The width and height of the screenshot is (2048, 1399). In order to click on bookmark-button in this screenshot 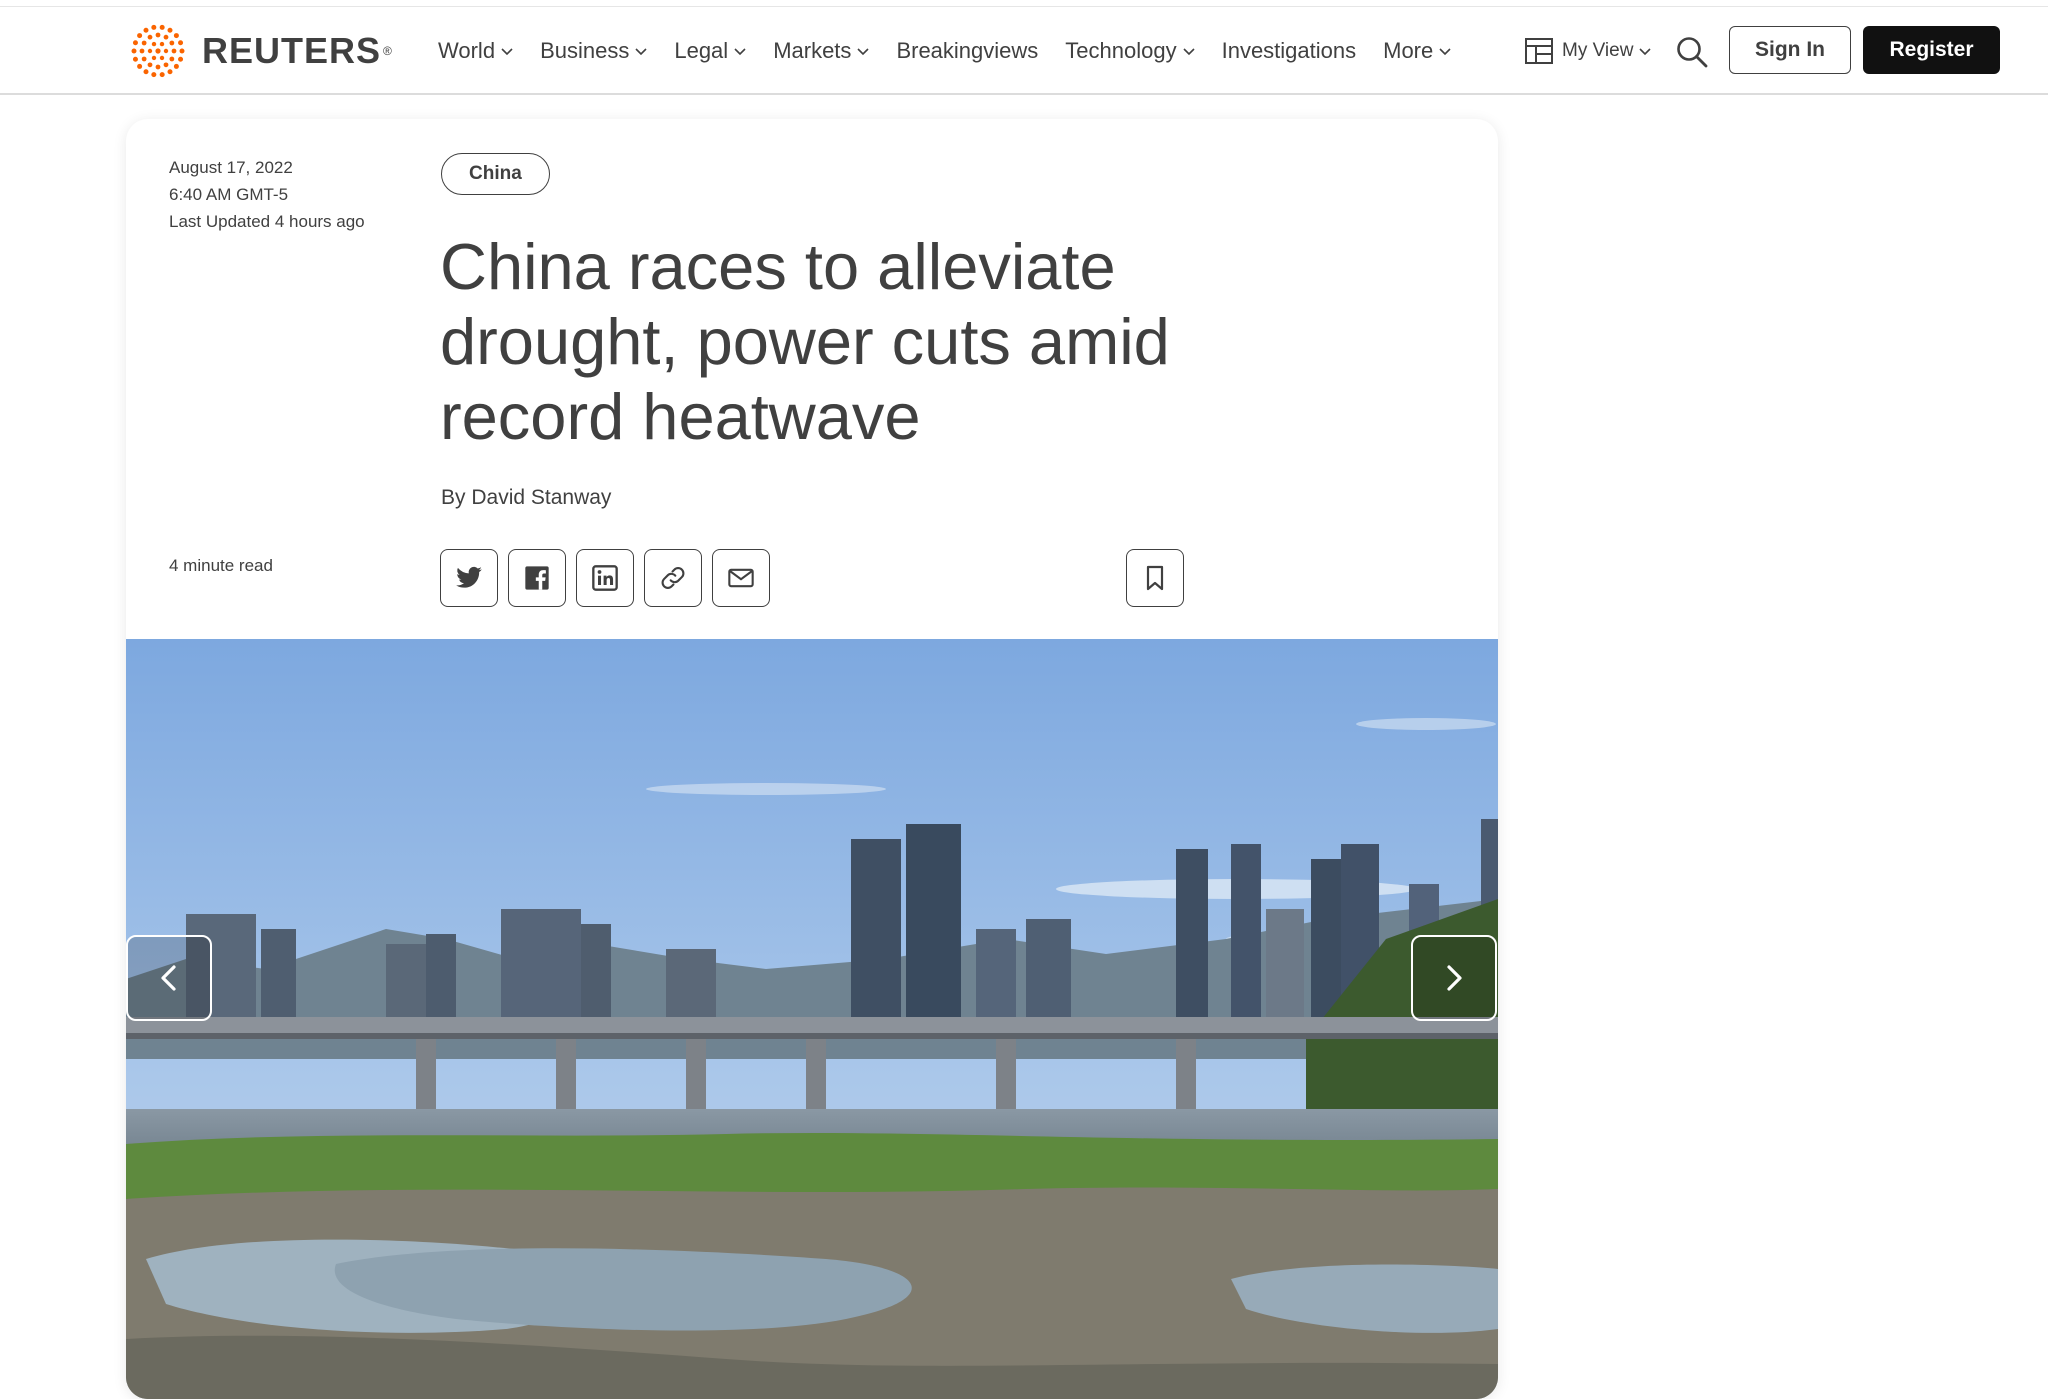, I will do `click(1155, 578)`.